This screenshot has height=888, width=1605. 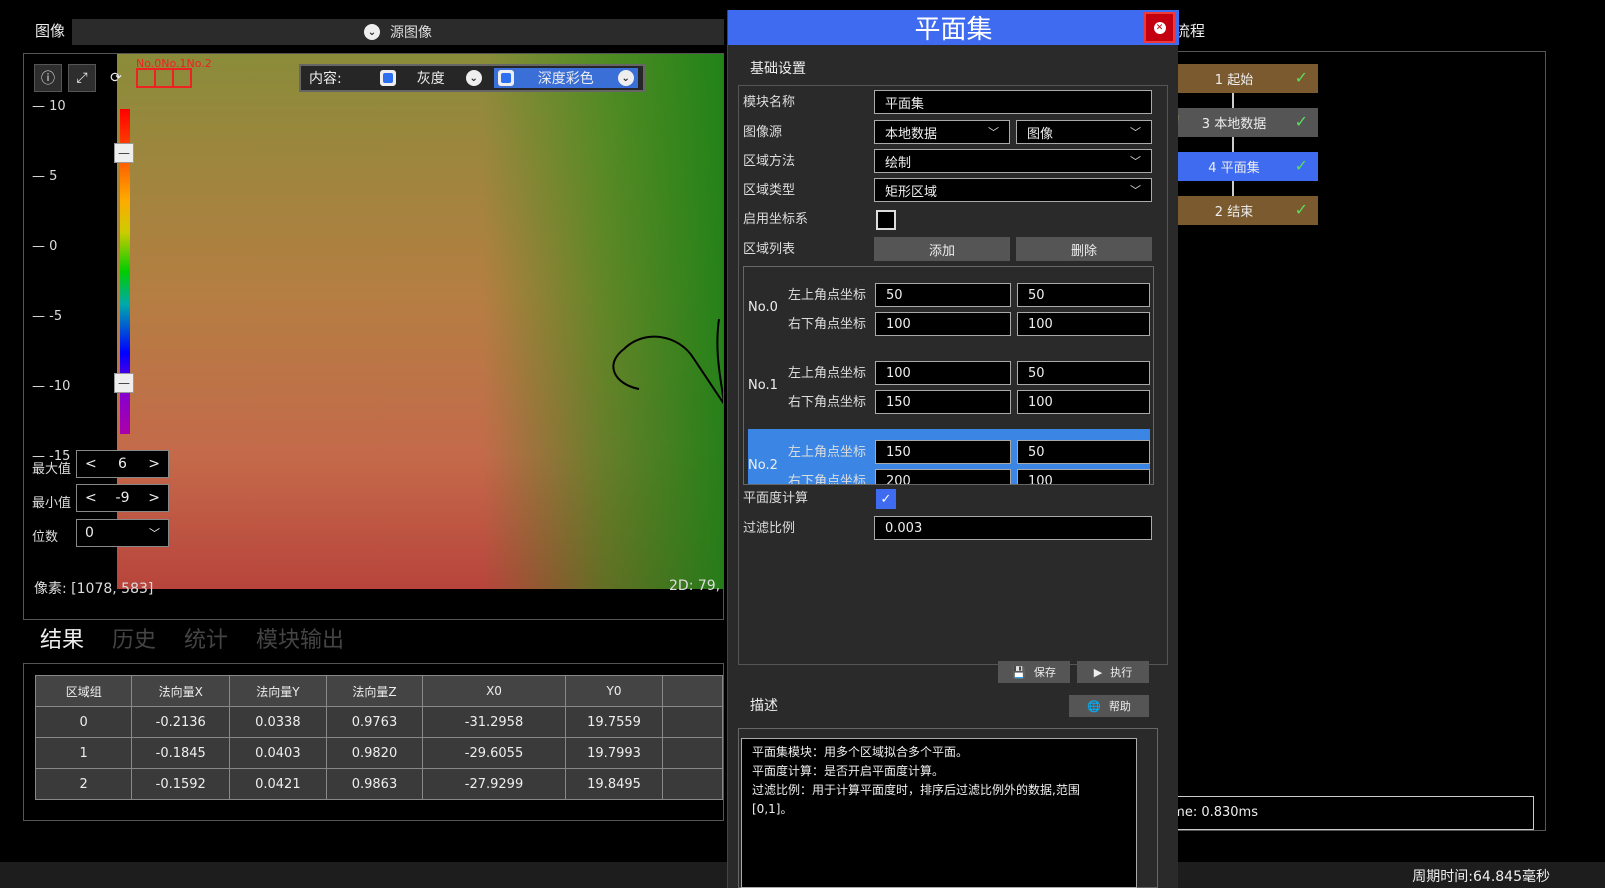 What do you see at coordinates (82, 78) in the screenshot?
I see `fit-view-button: ⤢` at bounding box center [82, 78].